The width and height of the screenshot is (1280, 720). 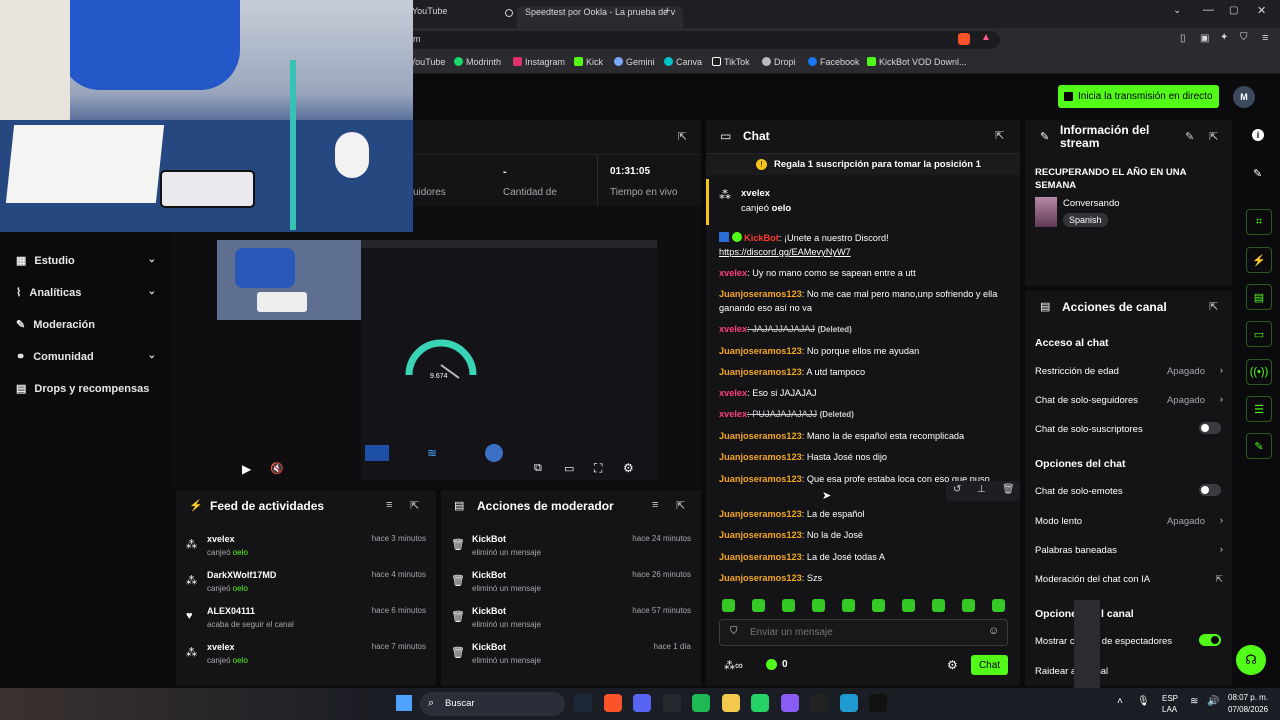 What do you see at coordinates (538, 468) in the screenshot?
I see `pip-icon: ⧉` at bounding box center [538, 468].